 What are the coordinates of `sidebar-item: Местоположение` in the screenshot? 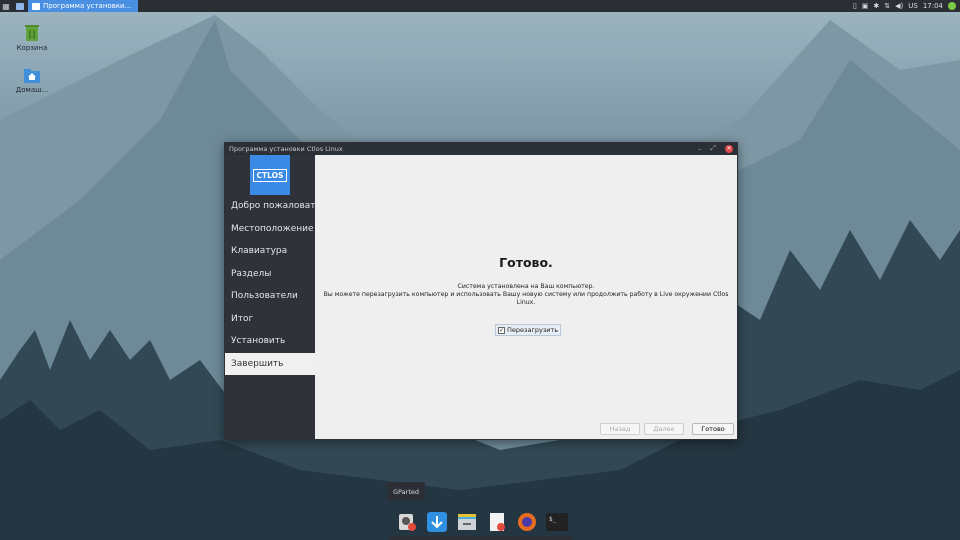 It's located at (272, 228).